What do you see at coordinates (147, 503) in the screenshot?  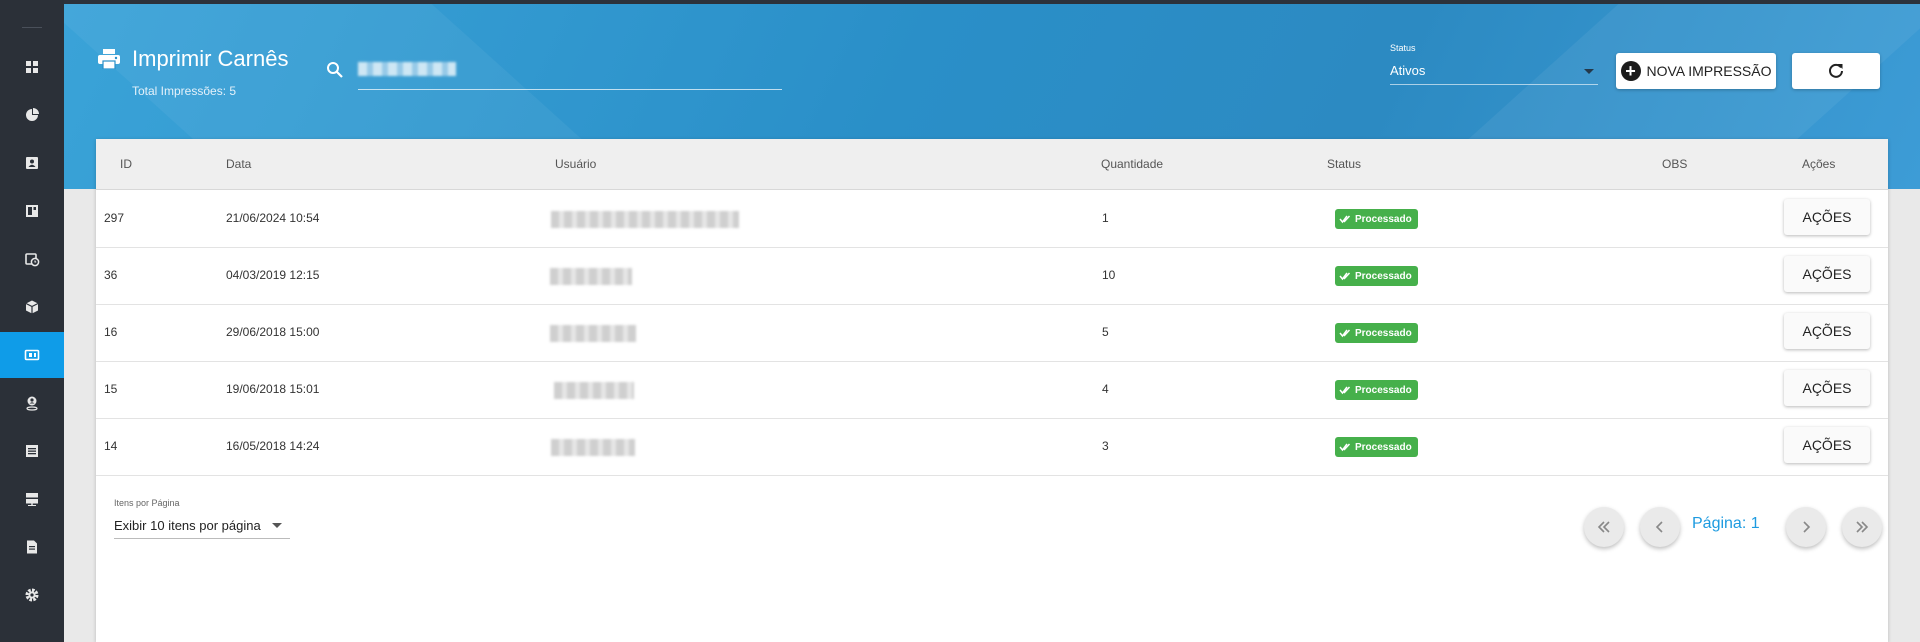 I see `items-per-page-label: Itens por Página` at bounding box center [147, 503].